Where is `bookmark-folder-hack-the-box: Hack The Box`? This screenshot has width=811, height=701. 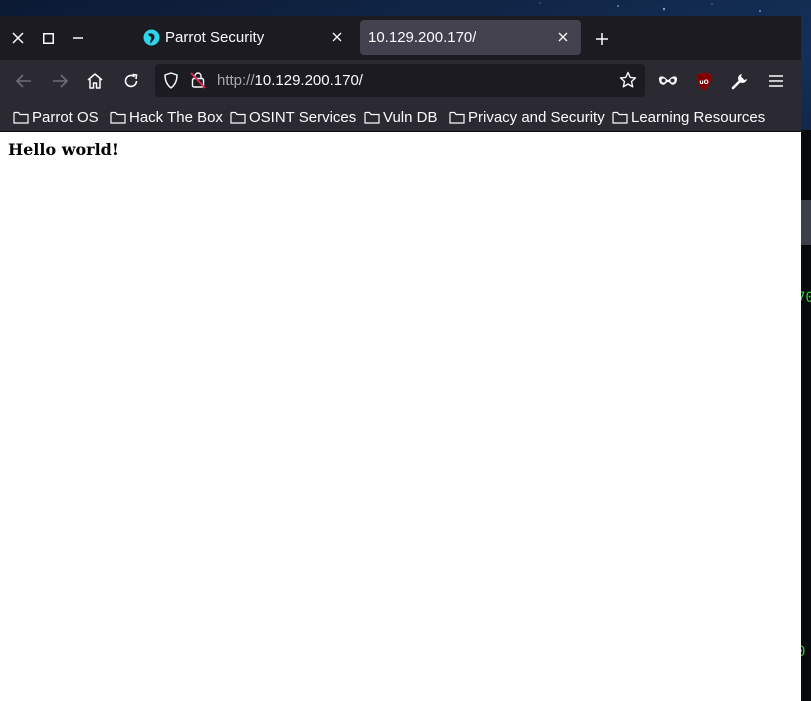 bookmark-folder-hack-the-box: Hack The Box is located at coordinates (166, 117).